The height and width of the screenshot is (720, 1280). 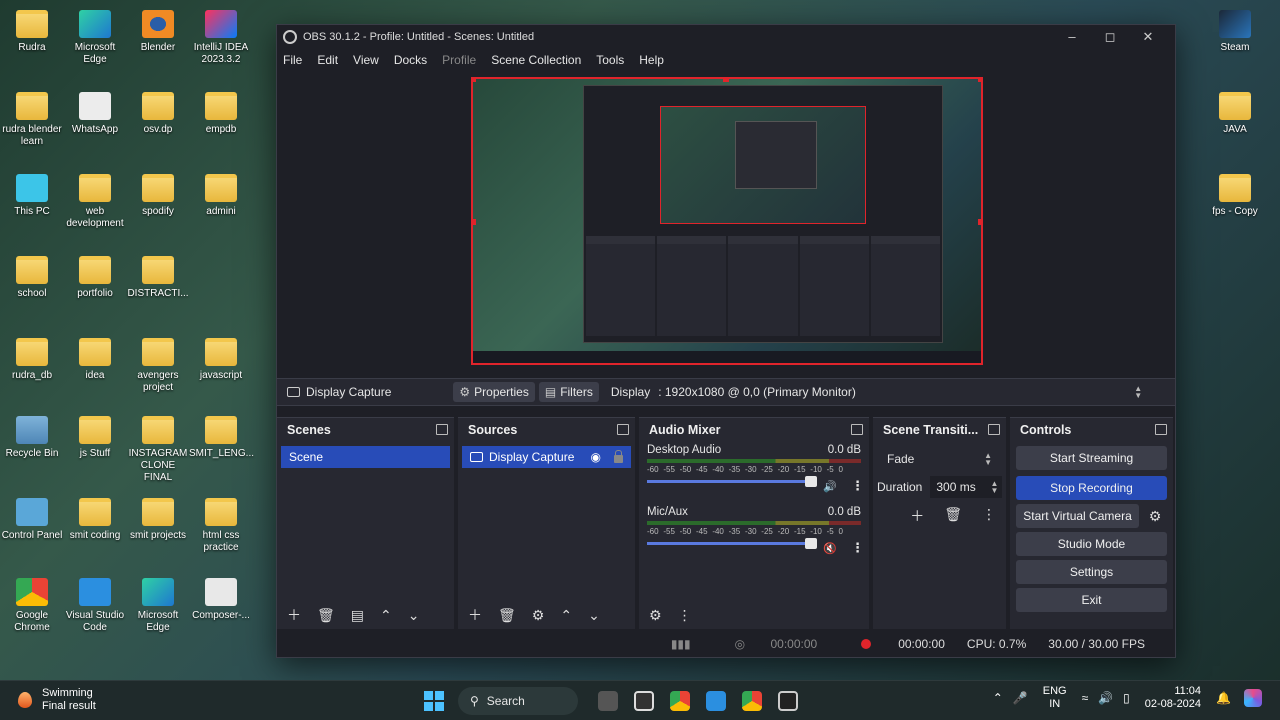 I want to click on muted-speaker-icon: 🔇, so click(x=830, y=548).